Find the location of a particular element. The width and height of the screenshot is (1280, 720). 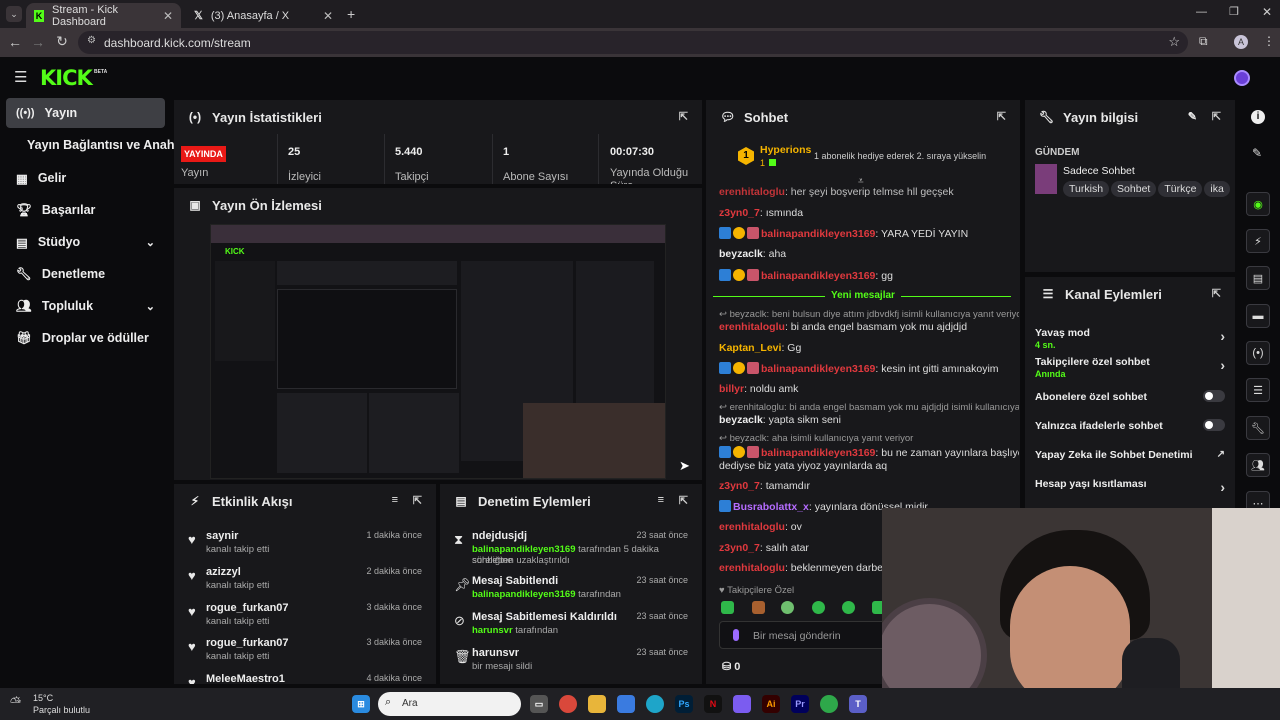

tab-kick-dashboard: K Stream - Kick Dashboard ✕ is located at coordinates (103, 15).